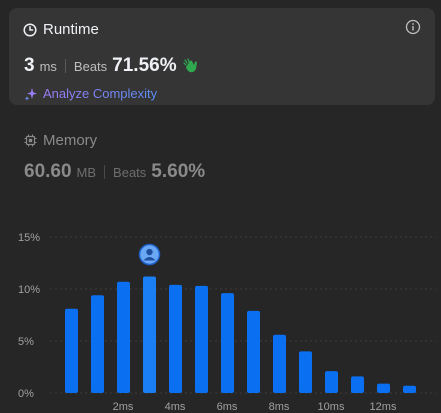  I want to click on y-tick-label: 5%, so click(26, 342).